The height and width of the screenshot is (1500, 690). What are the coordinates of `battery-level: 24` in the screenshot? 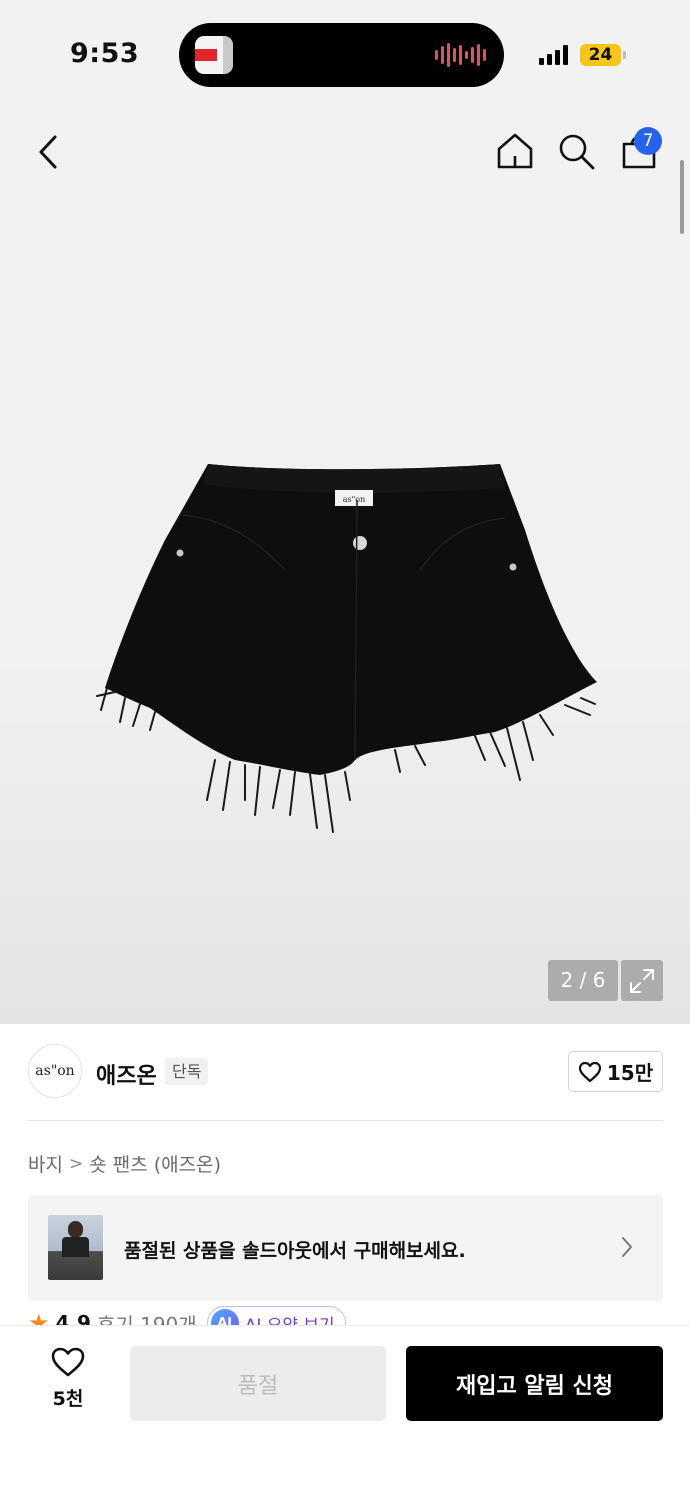 It's located at (600, 55).